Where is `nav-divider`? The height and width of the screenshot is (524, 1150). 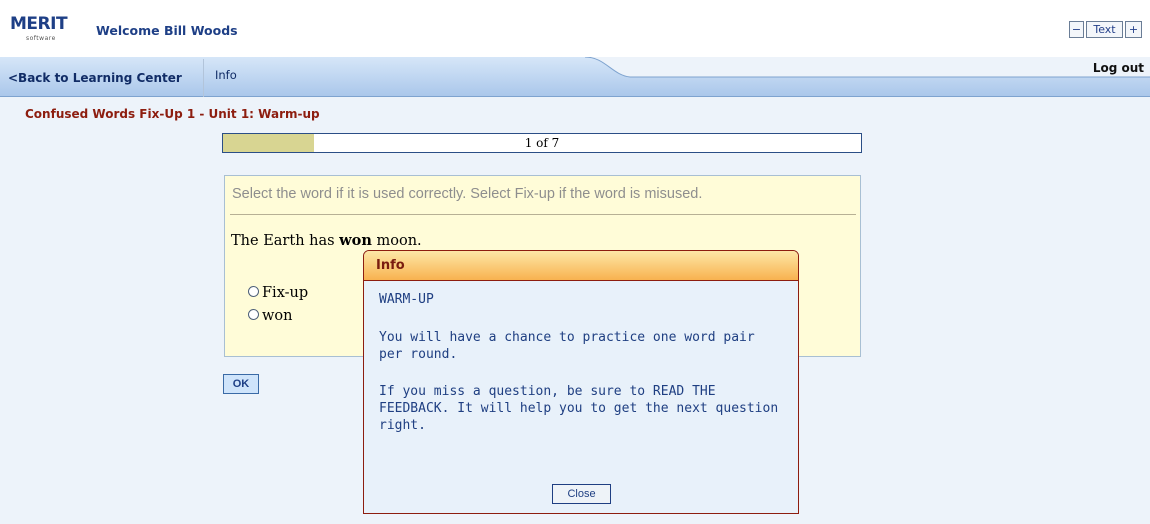 nav-divider is located at coordinates (203, 78).